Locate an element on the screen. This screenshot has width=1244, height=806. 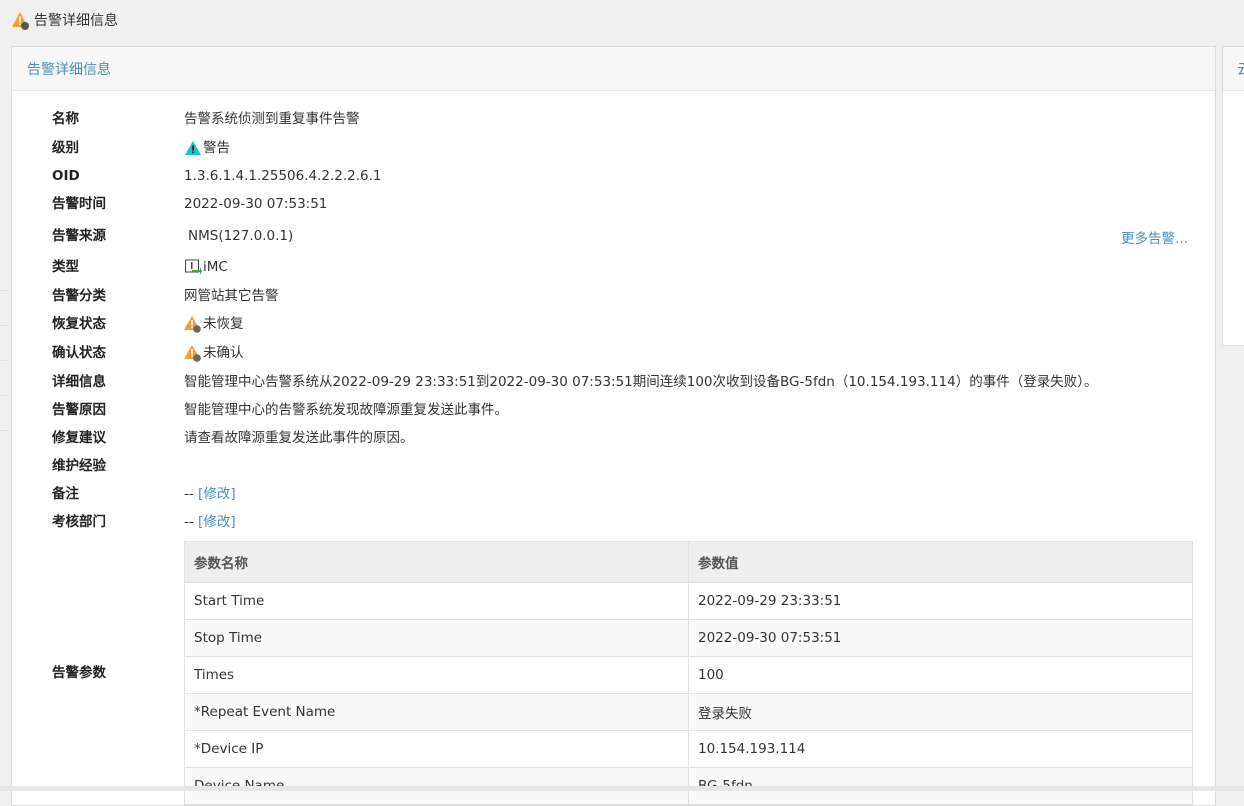
table-header-row: 参数名称 参数值 is located at coordinates (688, 562).